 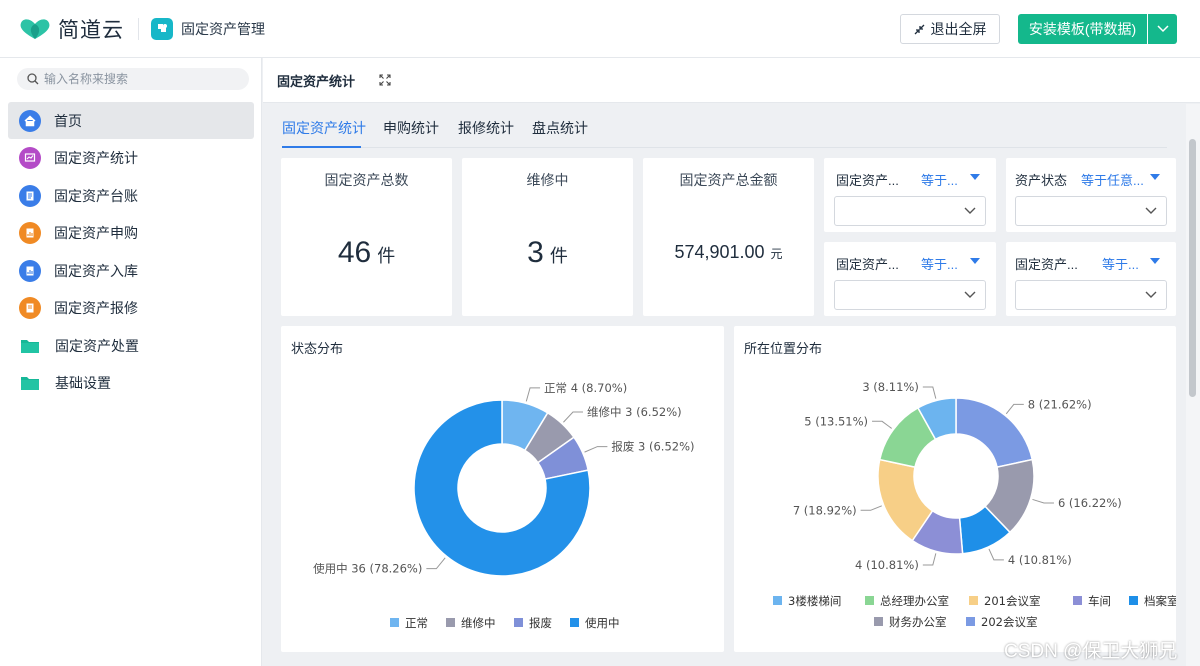 I want to click on sidebar-item-asset-stats: 固定资产统计, so click(x=131, y=158).